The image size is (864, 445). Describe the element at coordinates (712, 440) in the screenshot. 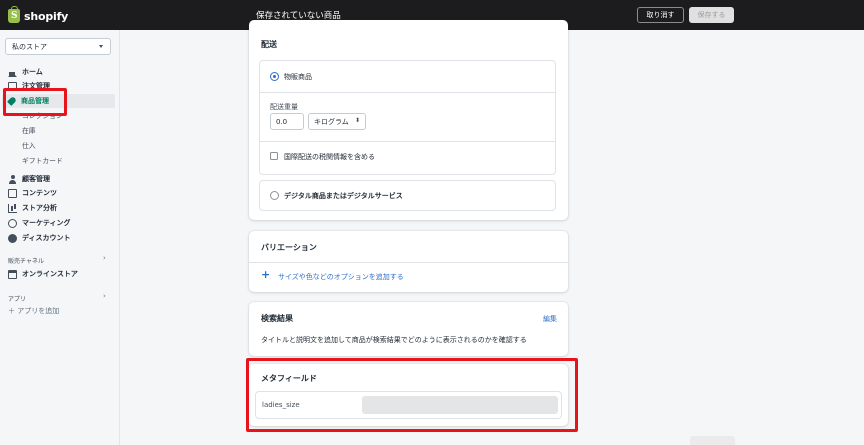

I see `bottom-save-button` at that location.